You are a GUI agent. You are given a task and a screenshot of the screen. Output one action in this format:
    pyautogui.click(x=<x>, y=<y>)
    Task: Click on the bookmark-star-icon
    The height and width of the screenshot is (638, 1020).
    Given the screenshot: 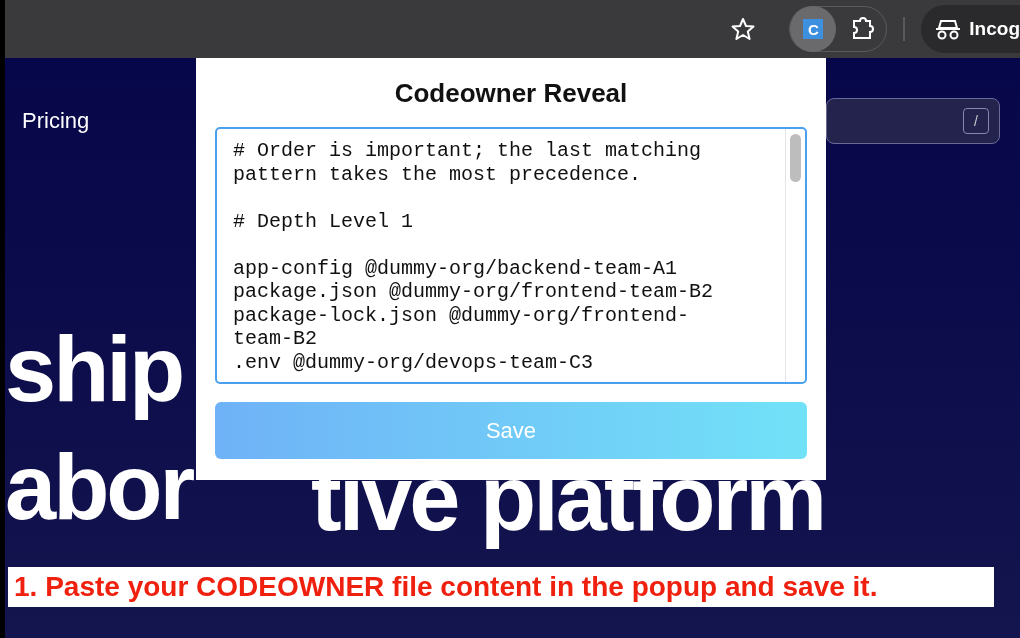 What is the action you would take?
    pyautogui.click(x=743, y=29)
    